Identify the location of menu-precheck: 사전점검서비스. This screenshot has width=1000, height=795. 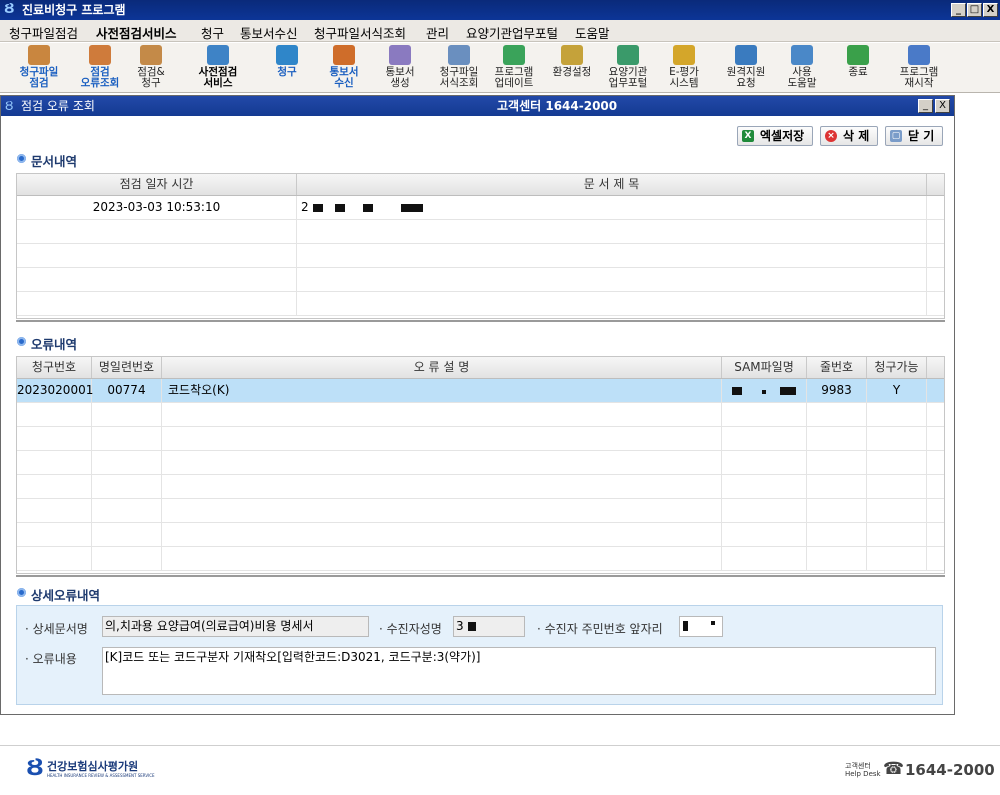
(136, 32).